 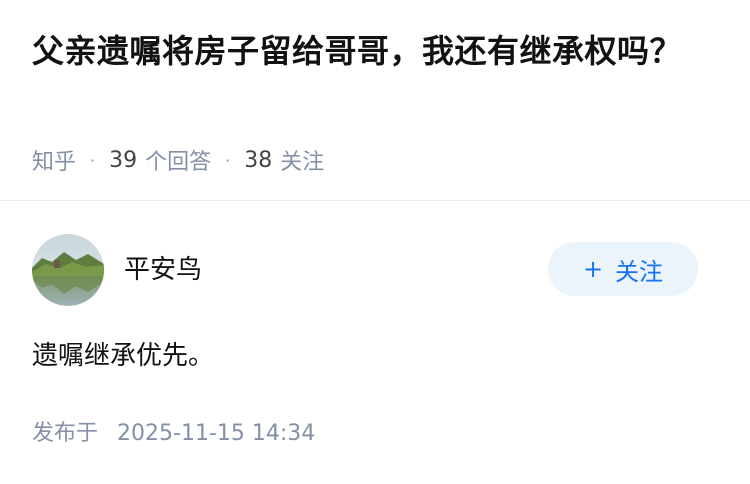 I want to click on landscape-avatar-icon, so click(x=68, y=270).